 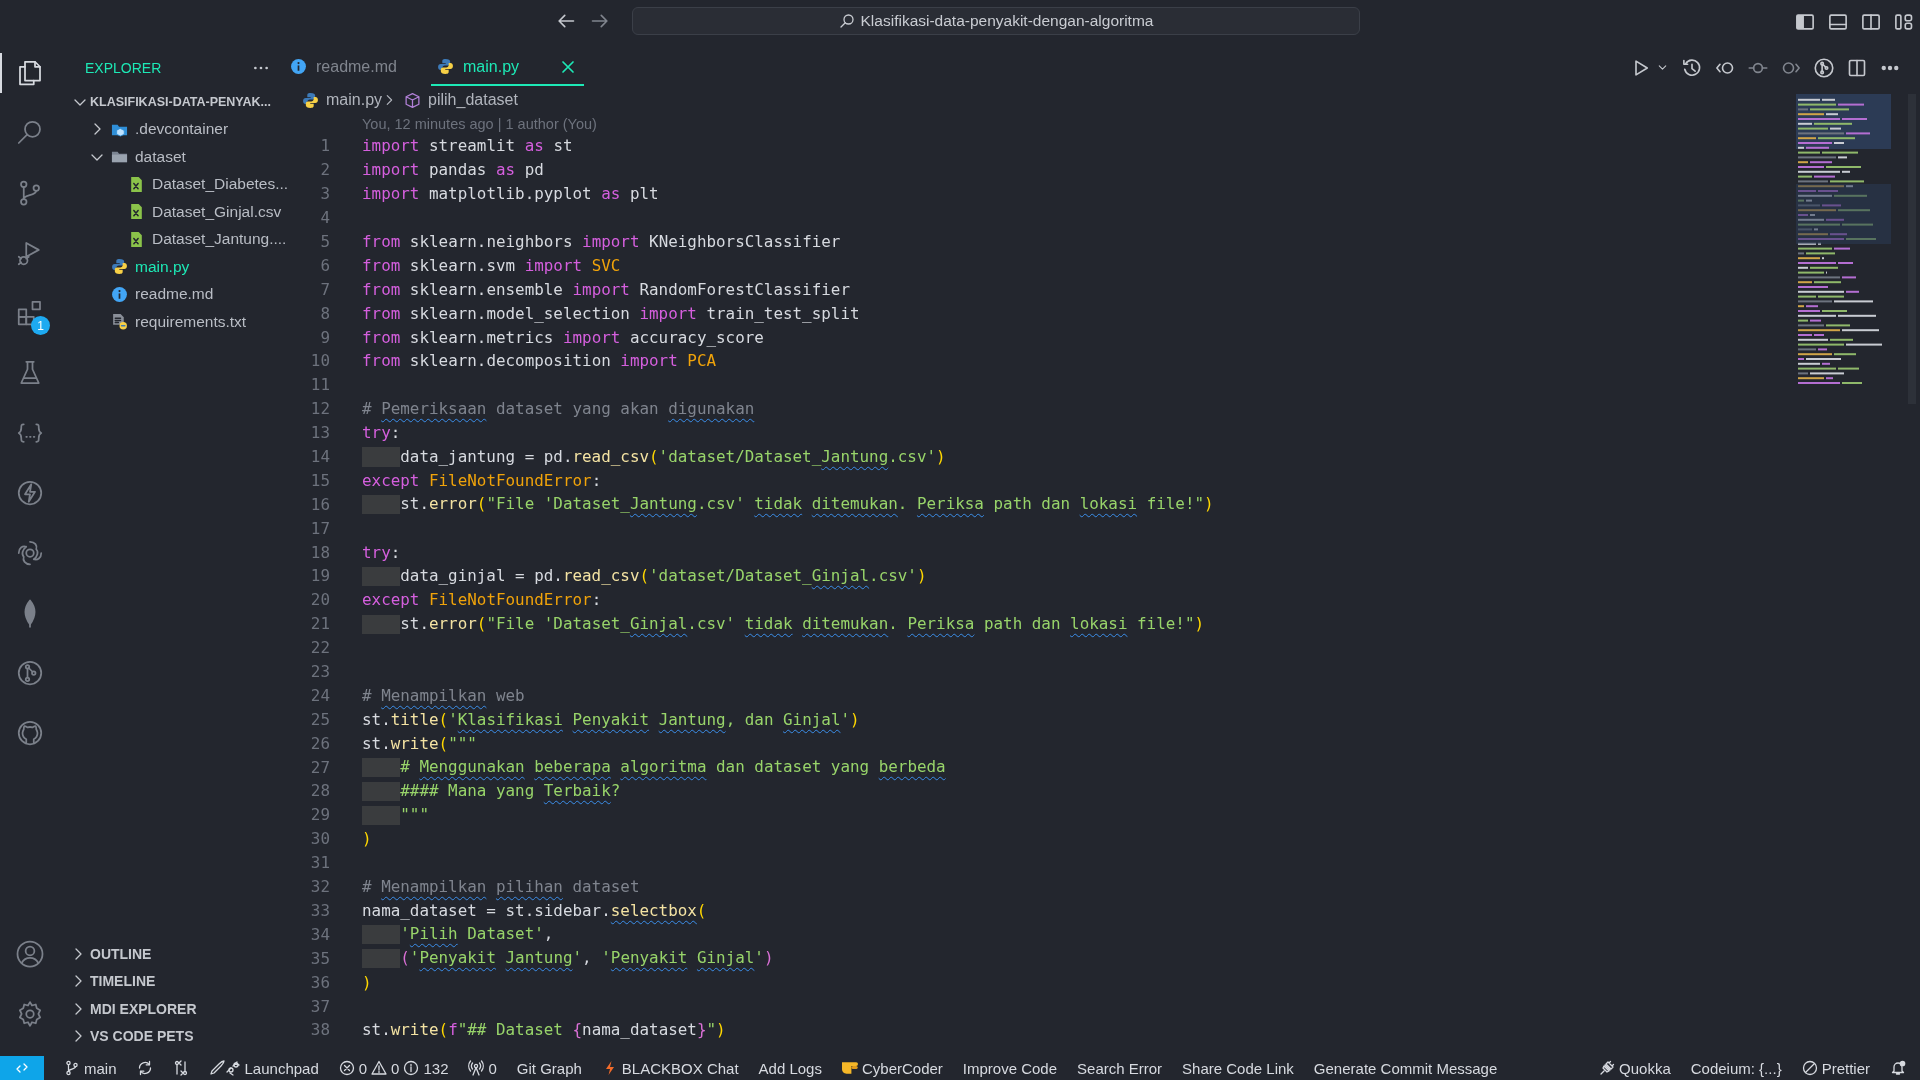 I want to click on status-item: CyberCoder, so click(x=892, y=1068).